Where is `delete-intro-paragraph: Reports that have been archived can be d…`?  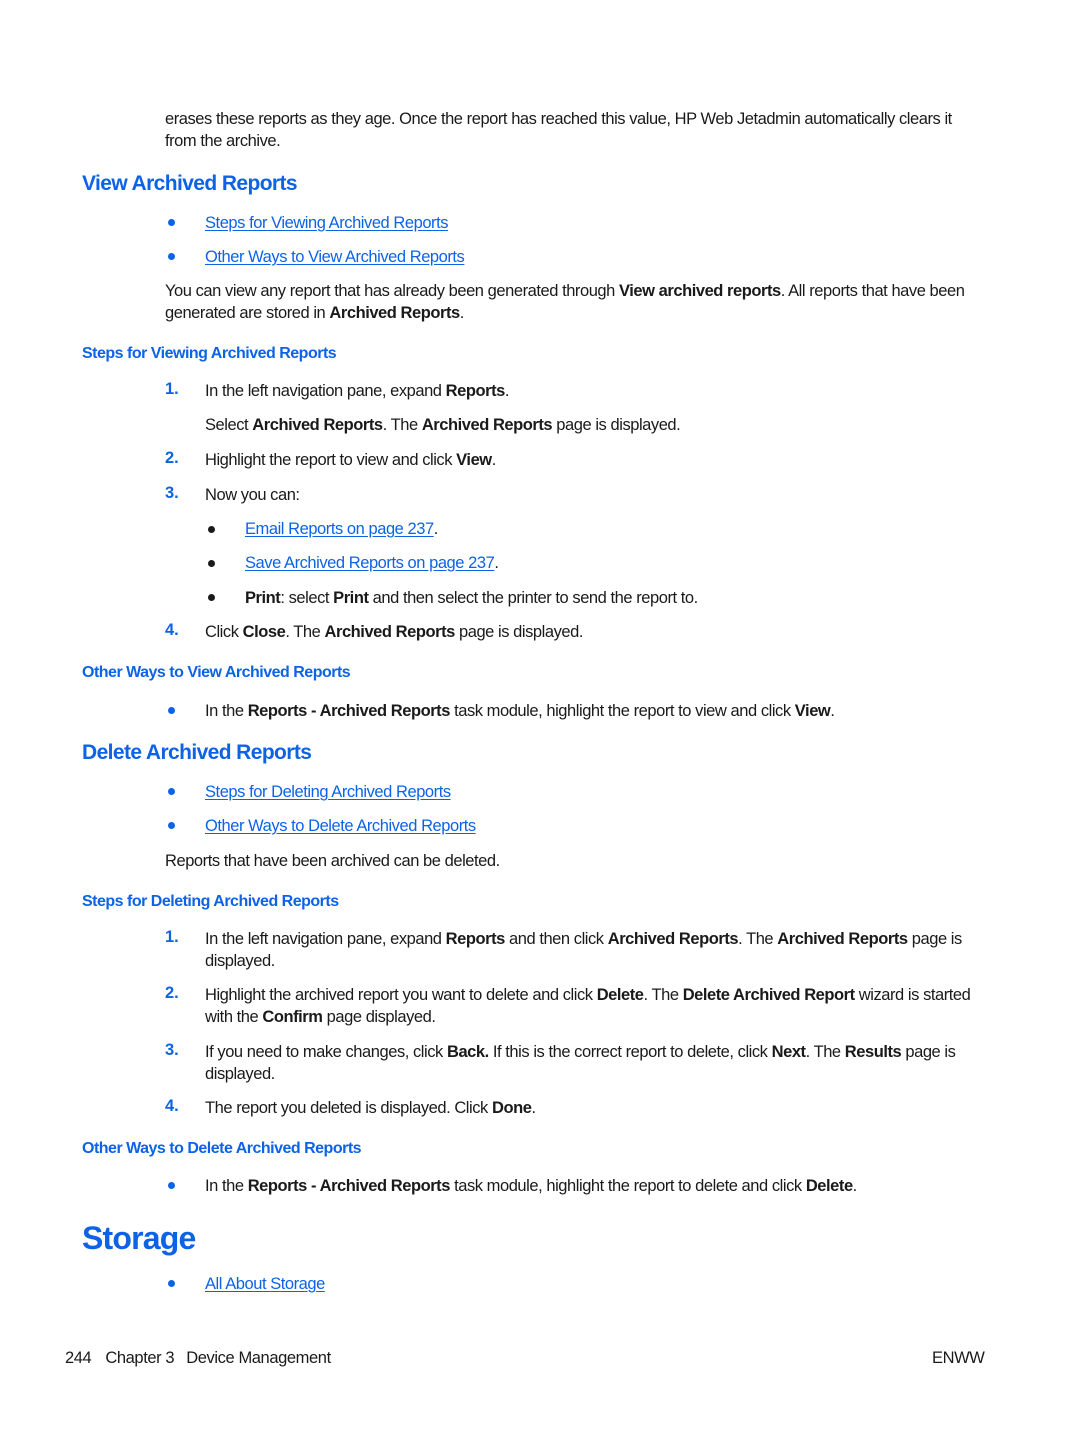
delete-intro-paragraph: Reports that have been archived can be d… is located at coordinates (332, 861).